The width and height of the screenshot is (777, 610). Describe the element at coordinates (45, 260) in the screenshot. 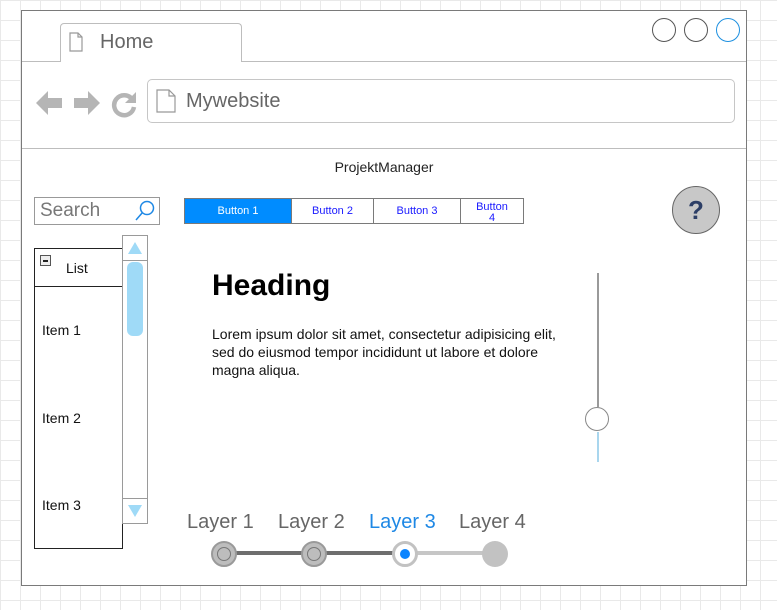

I see `collapse-icon` at that location.